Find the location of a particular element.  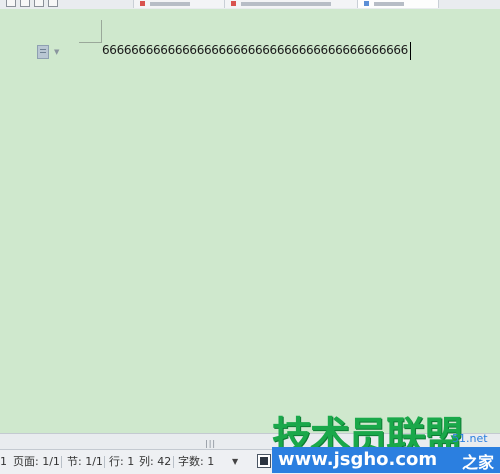

undo-icon is located at coordinates (53, 3).